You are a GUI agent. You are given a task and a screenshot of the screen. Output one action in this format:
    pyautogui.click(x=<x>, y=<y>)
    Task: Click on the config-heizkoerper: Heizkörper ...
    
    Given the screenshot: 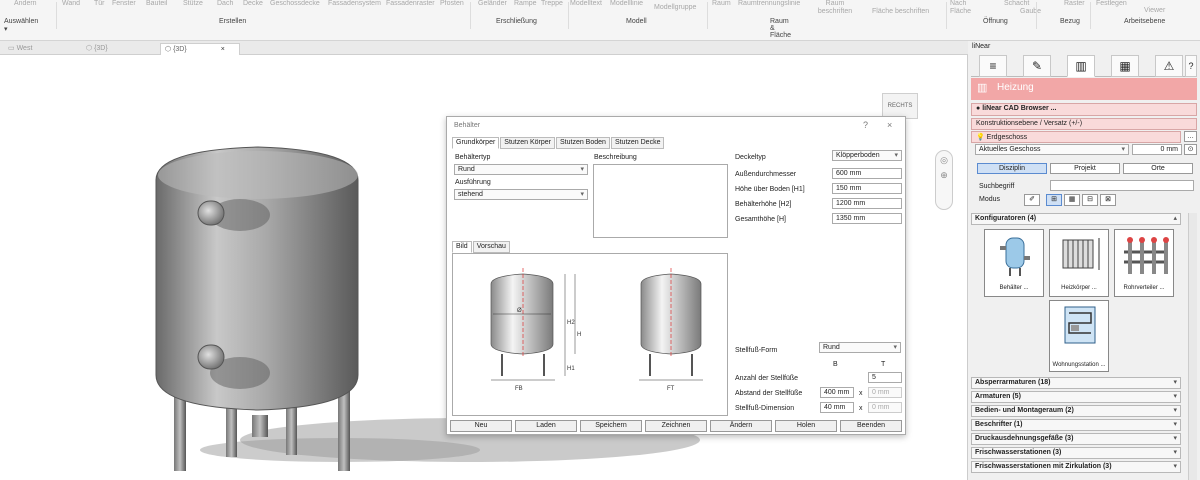 What is the action you would take?
    pyautogui.click(x=1079, y=263)
    